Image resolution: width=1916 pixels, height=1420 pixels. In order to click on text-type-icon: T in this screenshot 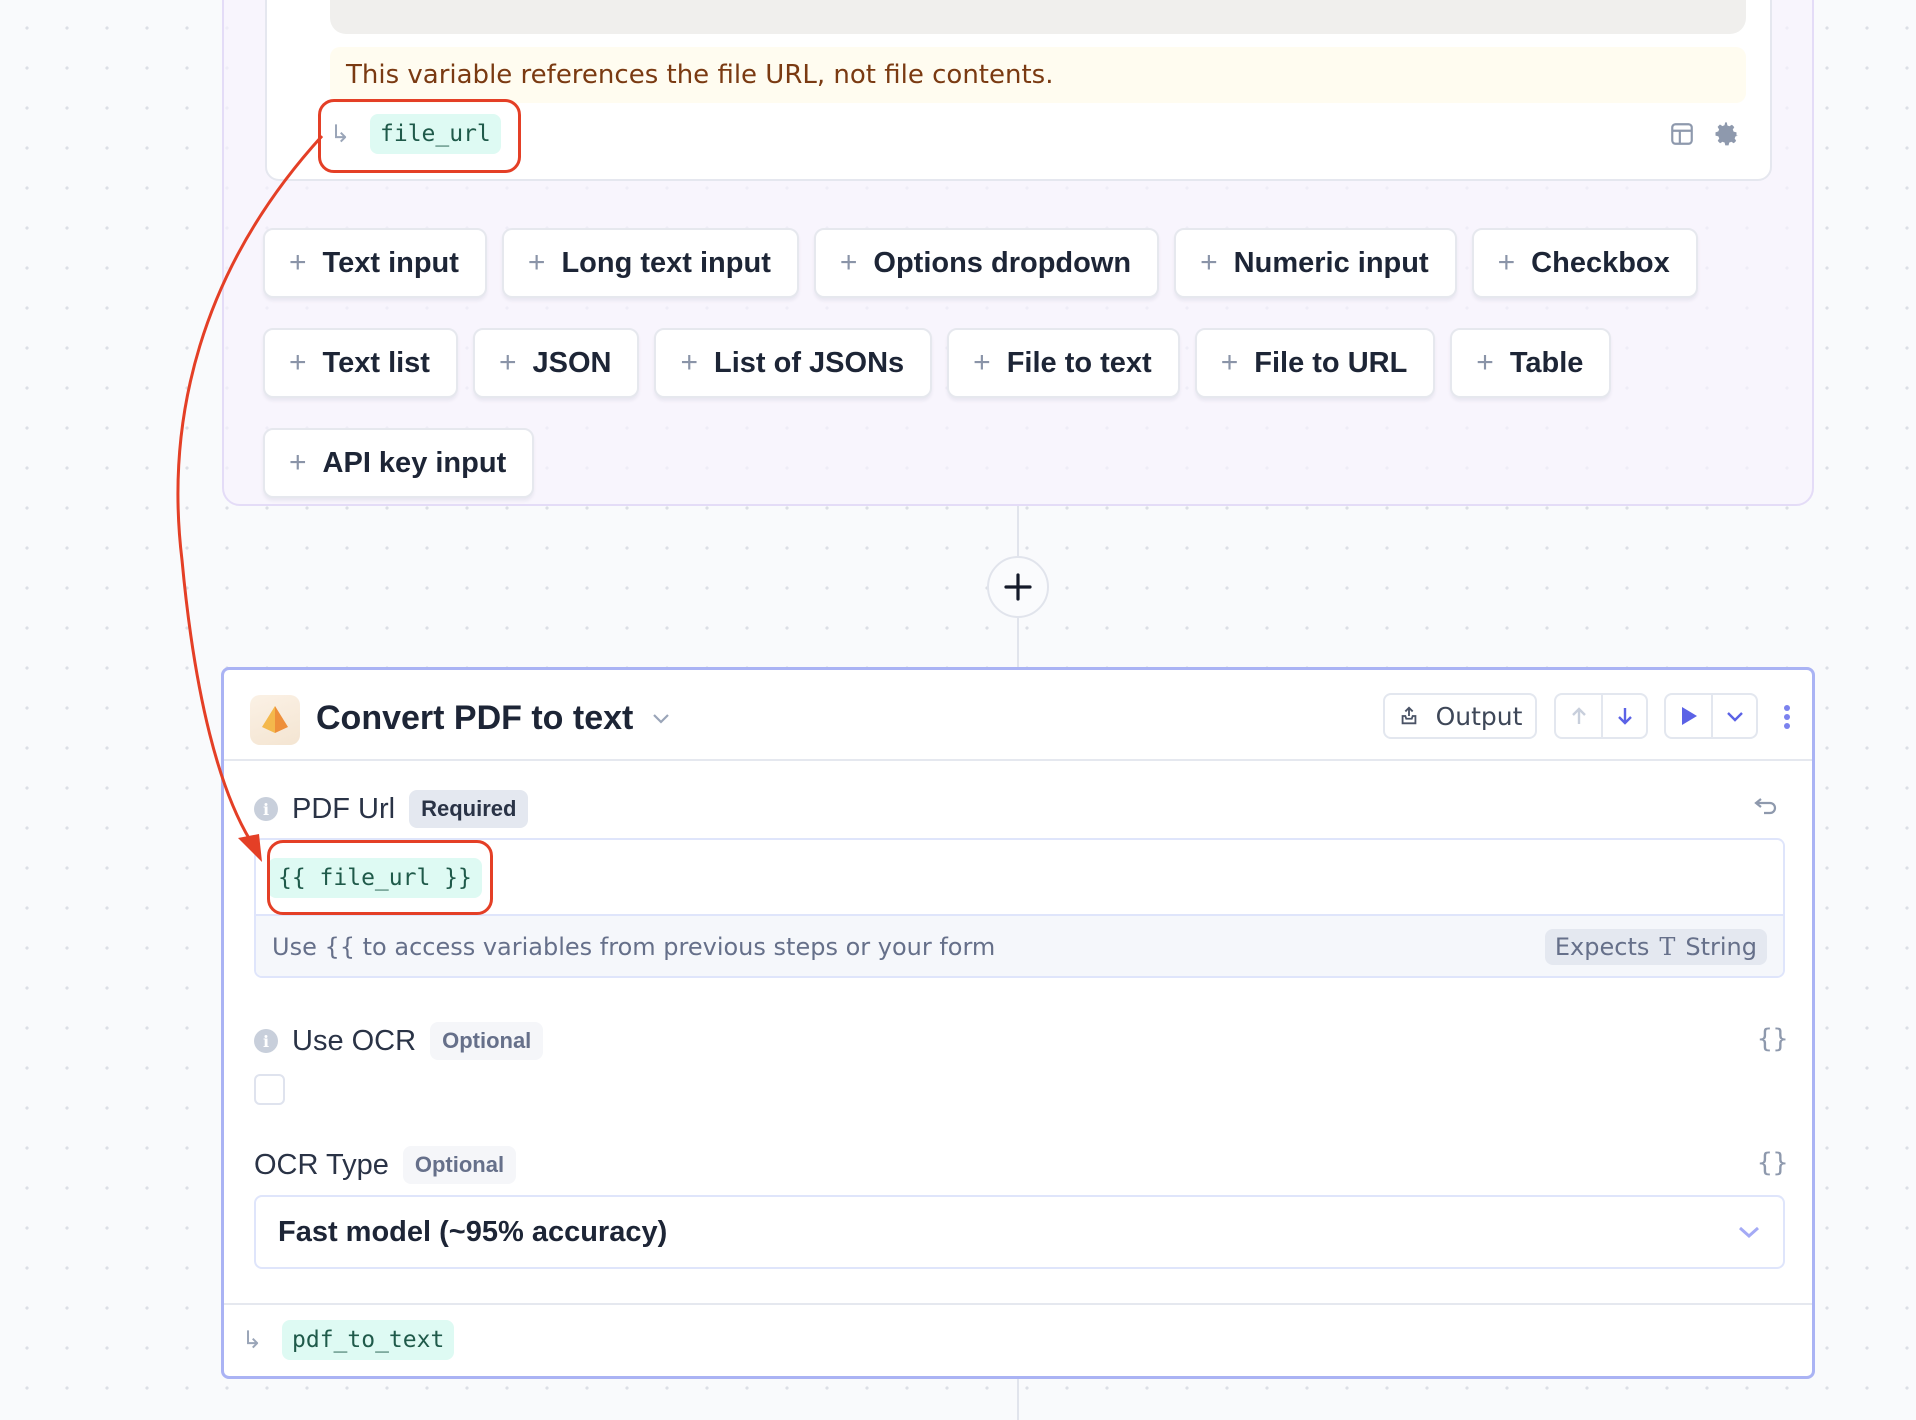, I will do `click(1667, 947)`.